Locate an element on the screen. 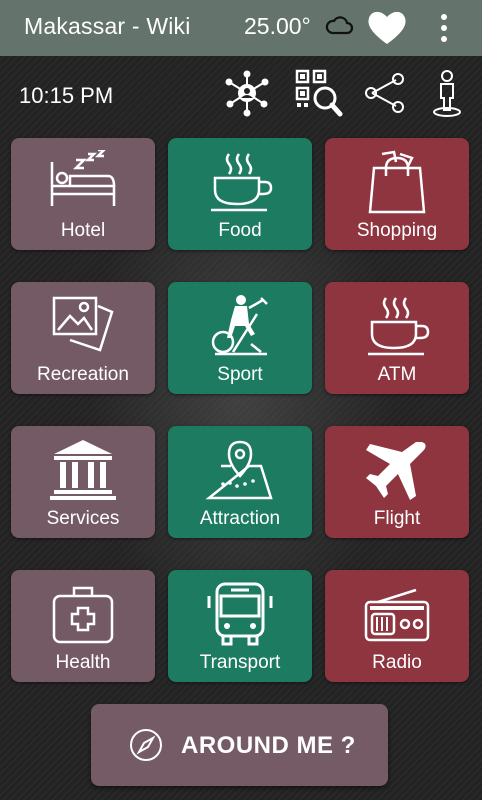 The width and height of the screenshot is (482, 800). tile-label: Sport is located at coordinates (240, 374).